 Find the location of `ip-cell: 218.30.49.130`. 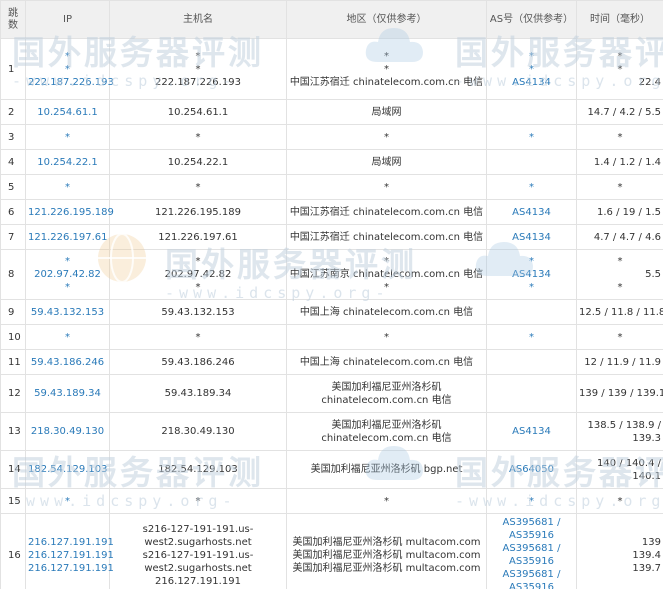

ip-cell: 218.30.49.130 is located at coordinates (67, 431).